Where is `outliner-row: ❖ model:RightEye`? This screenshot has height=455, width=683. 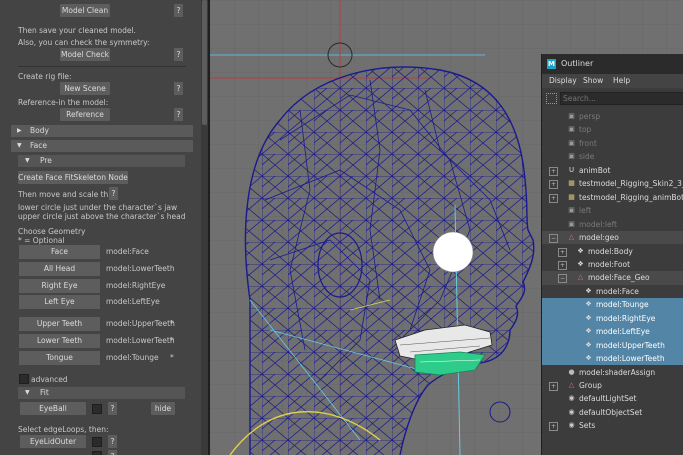
outliner-row: ❖ model:RightEye is located at coordinates (612, 318).